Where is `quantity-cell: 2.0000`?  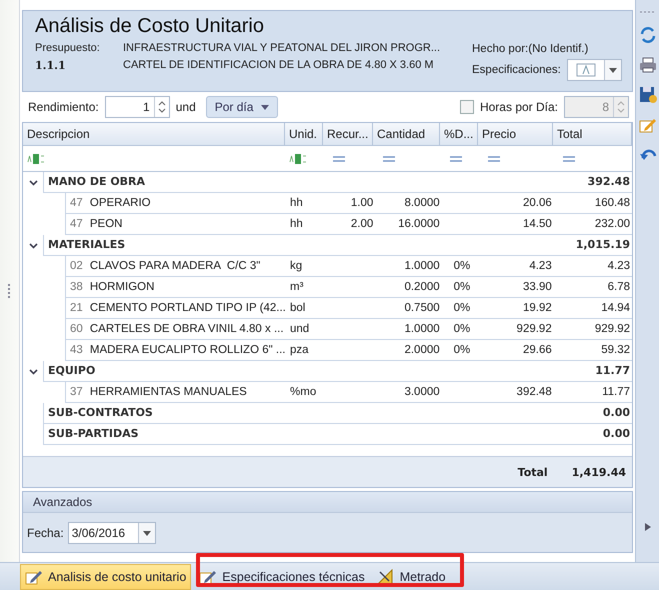 quantity-cell: 2.0000 is located at coordinates (422, 350).